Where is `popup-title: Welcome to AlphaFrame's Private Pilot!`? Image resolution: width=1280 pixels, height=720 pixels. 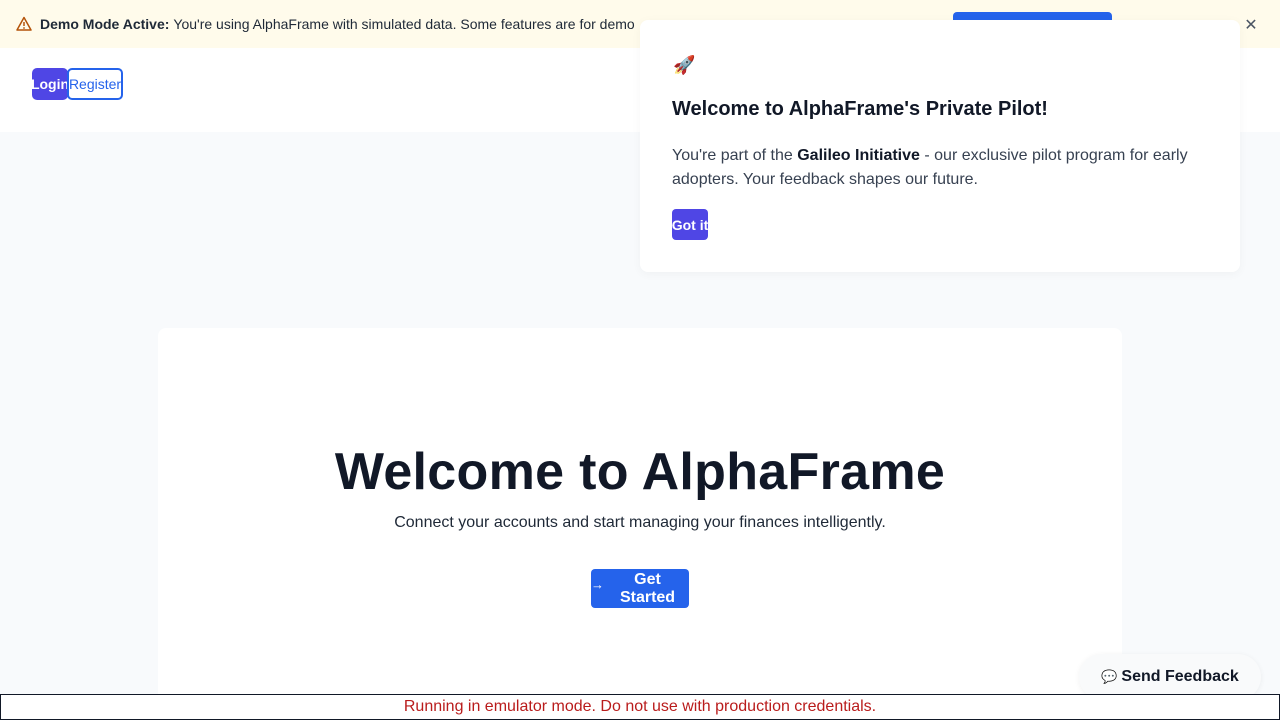 popup-title: Welcome to AlphaFrame's Private Pilot! is located at coordinates (860, 109).